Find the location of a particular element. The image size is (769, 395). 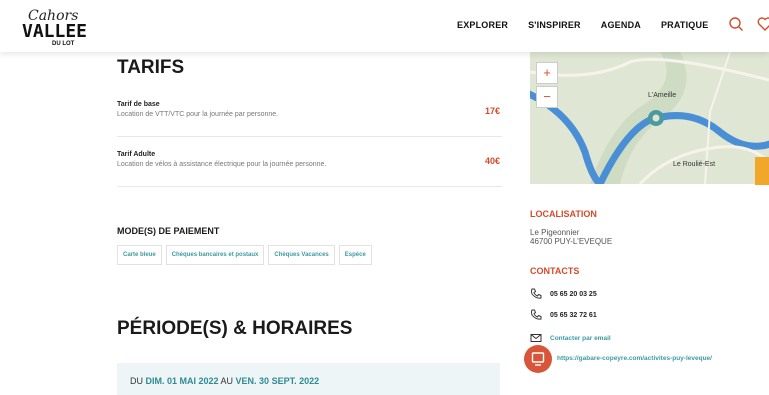

heart-icon is located at coordinates (763, 24).